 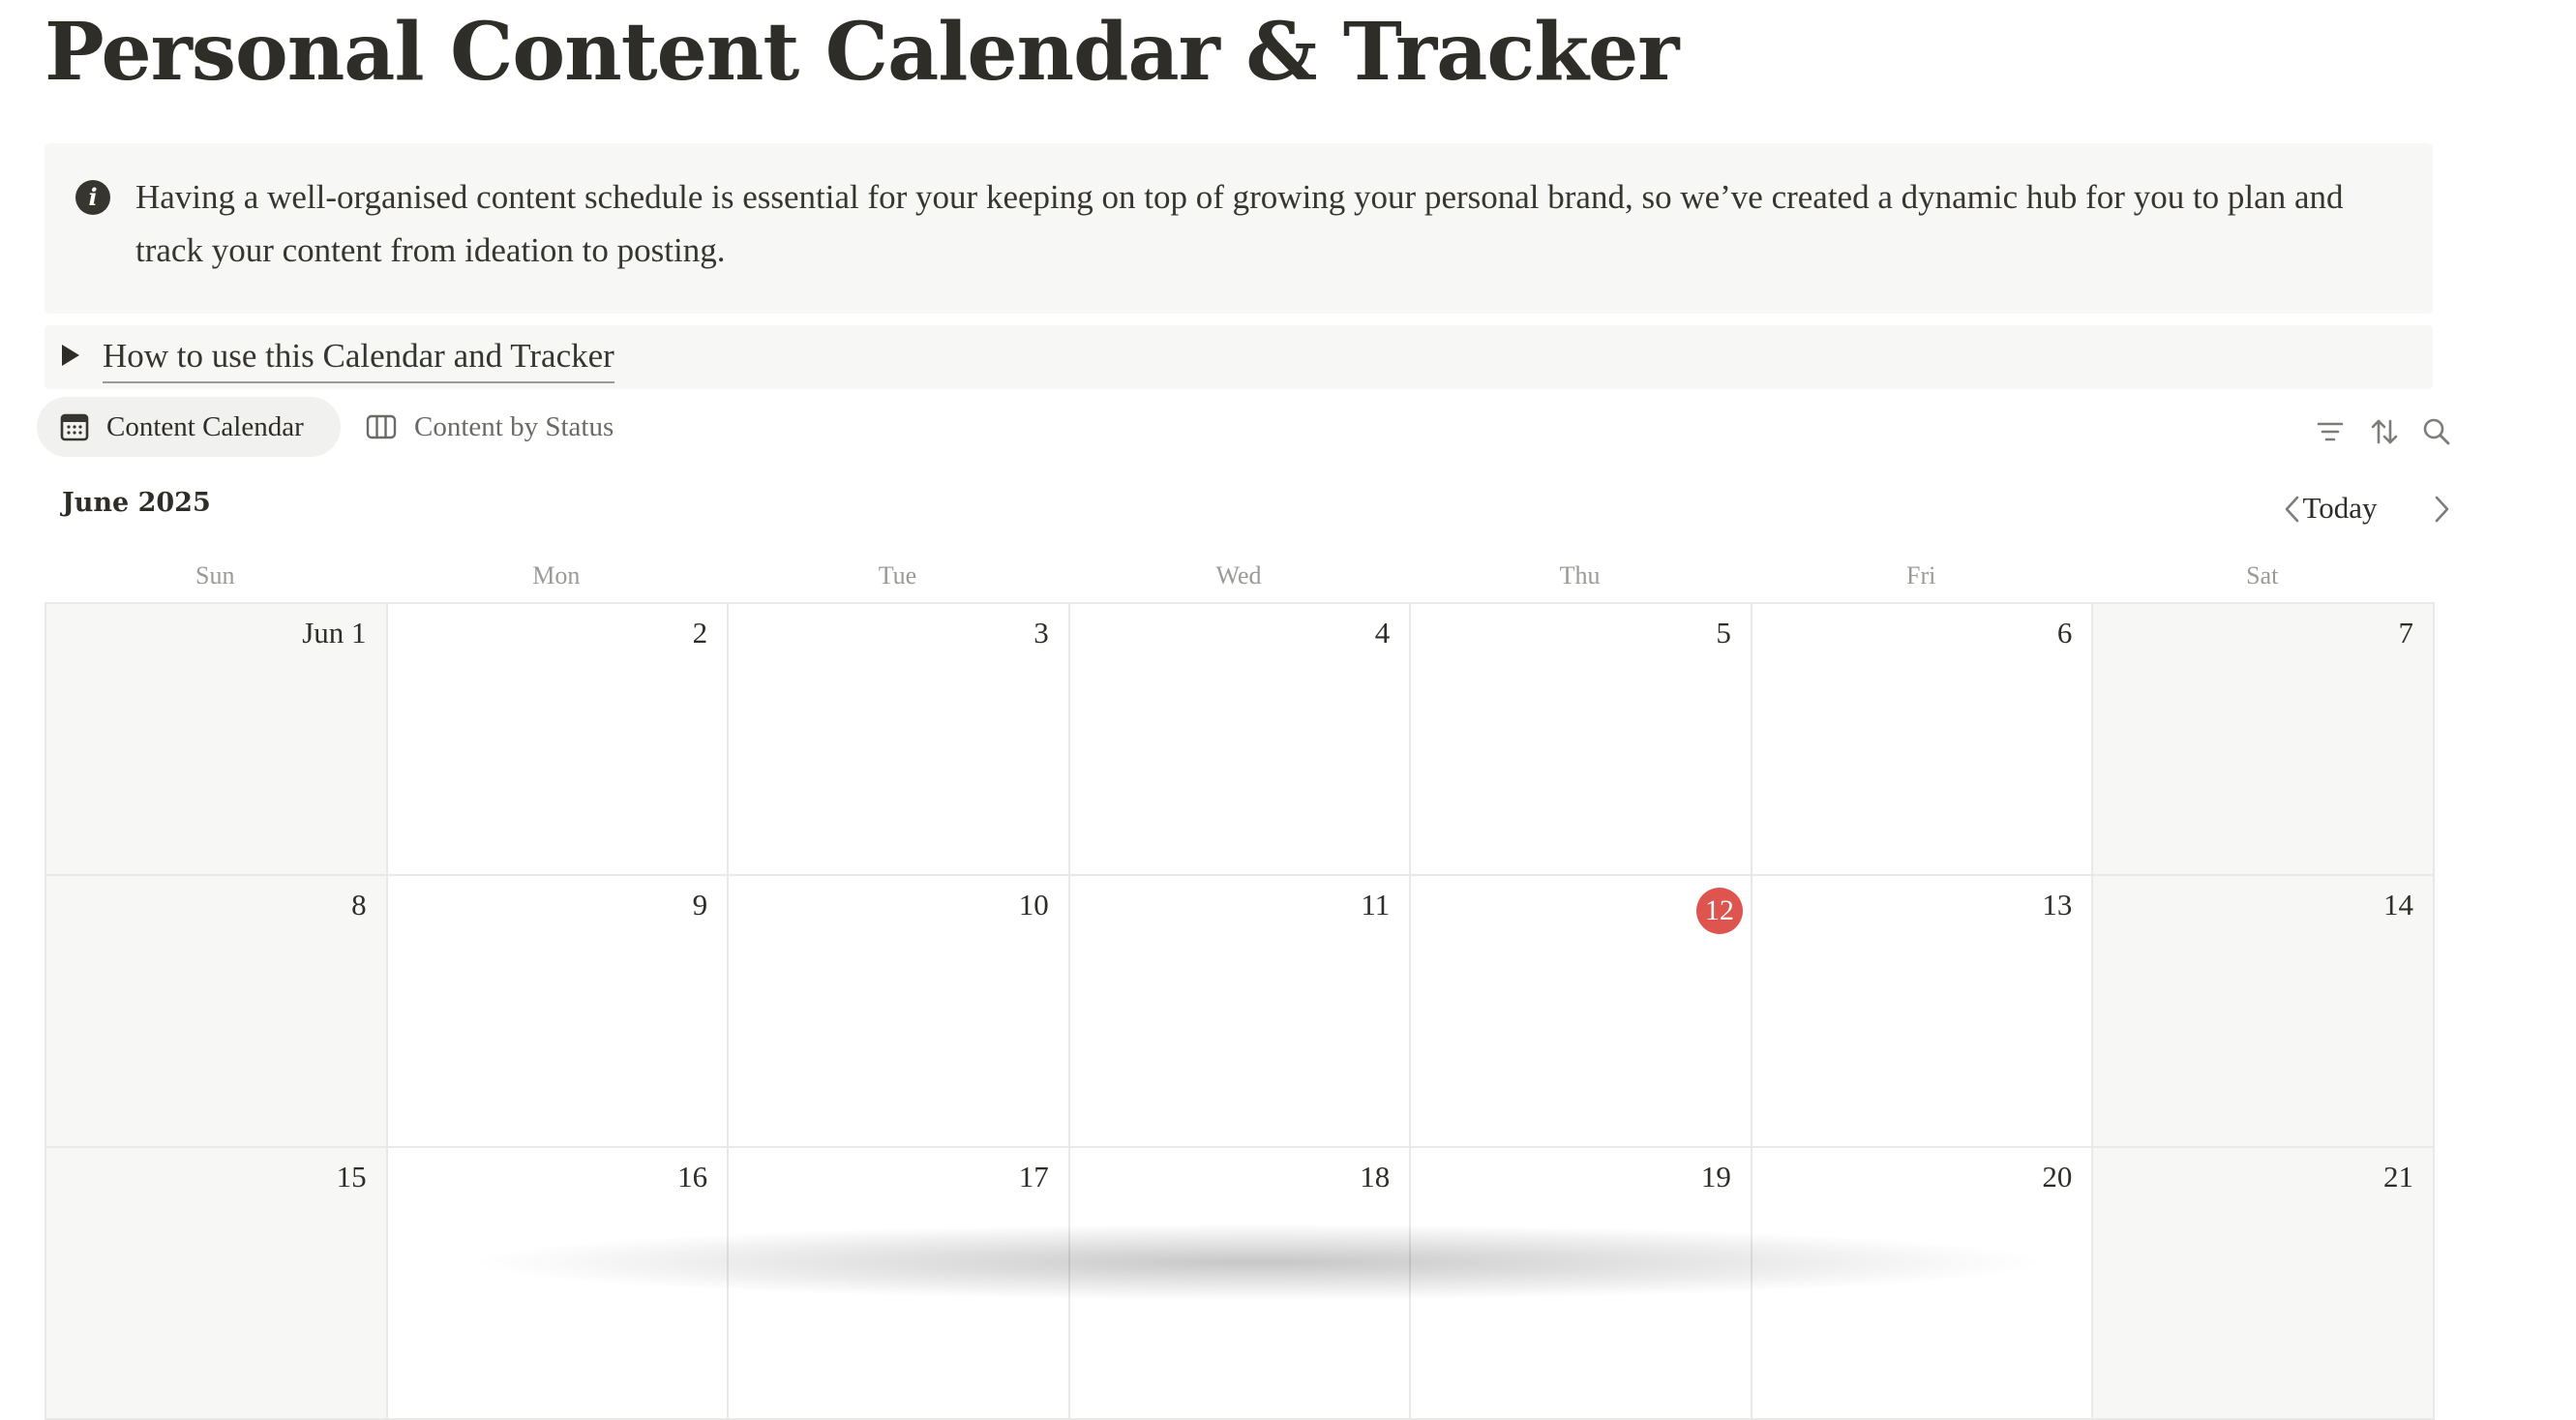 I want to click on day-number: 7, so click(x=2406, y=633).